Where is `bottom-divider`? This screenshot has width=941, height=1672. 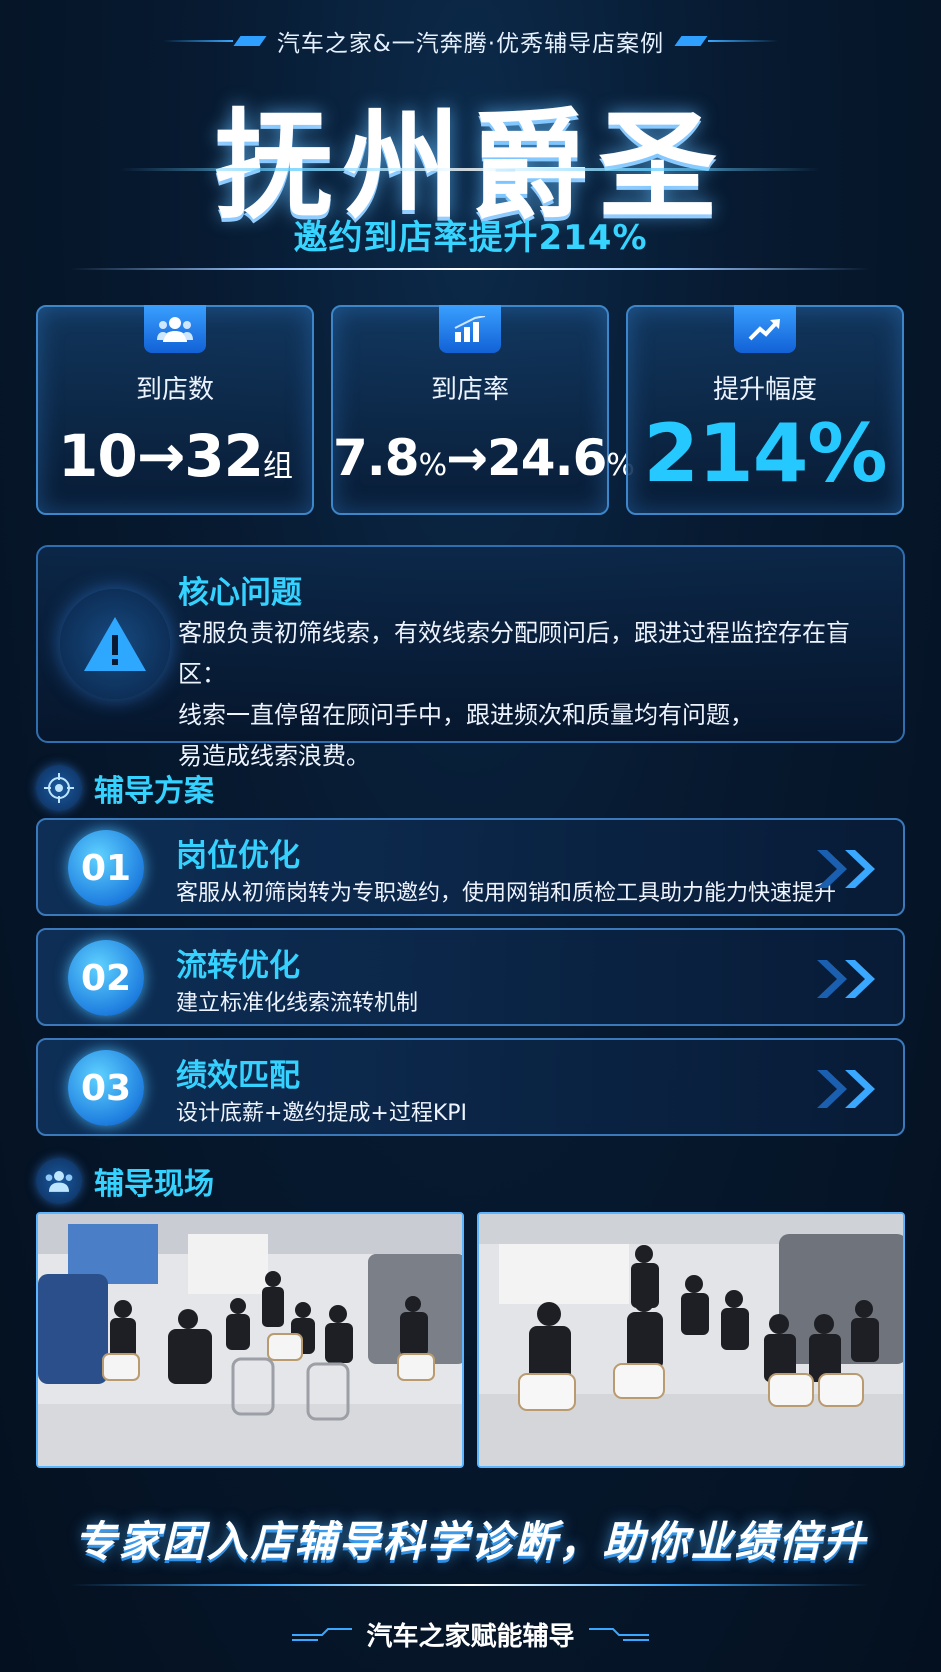 bottom-divider is located at coordinates (470, 1585).